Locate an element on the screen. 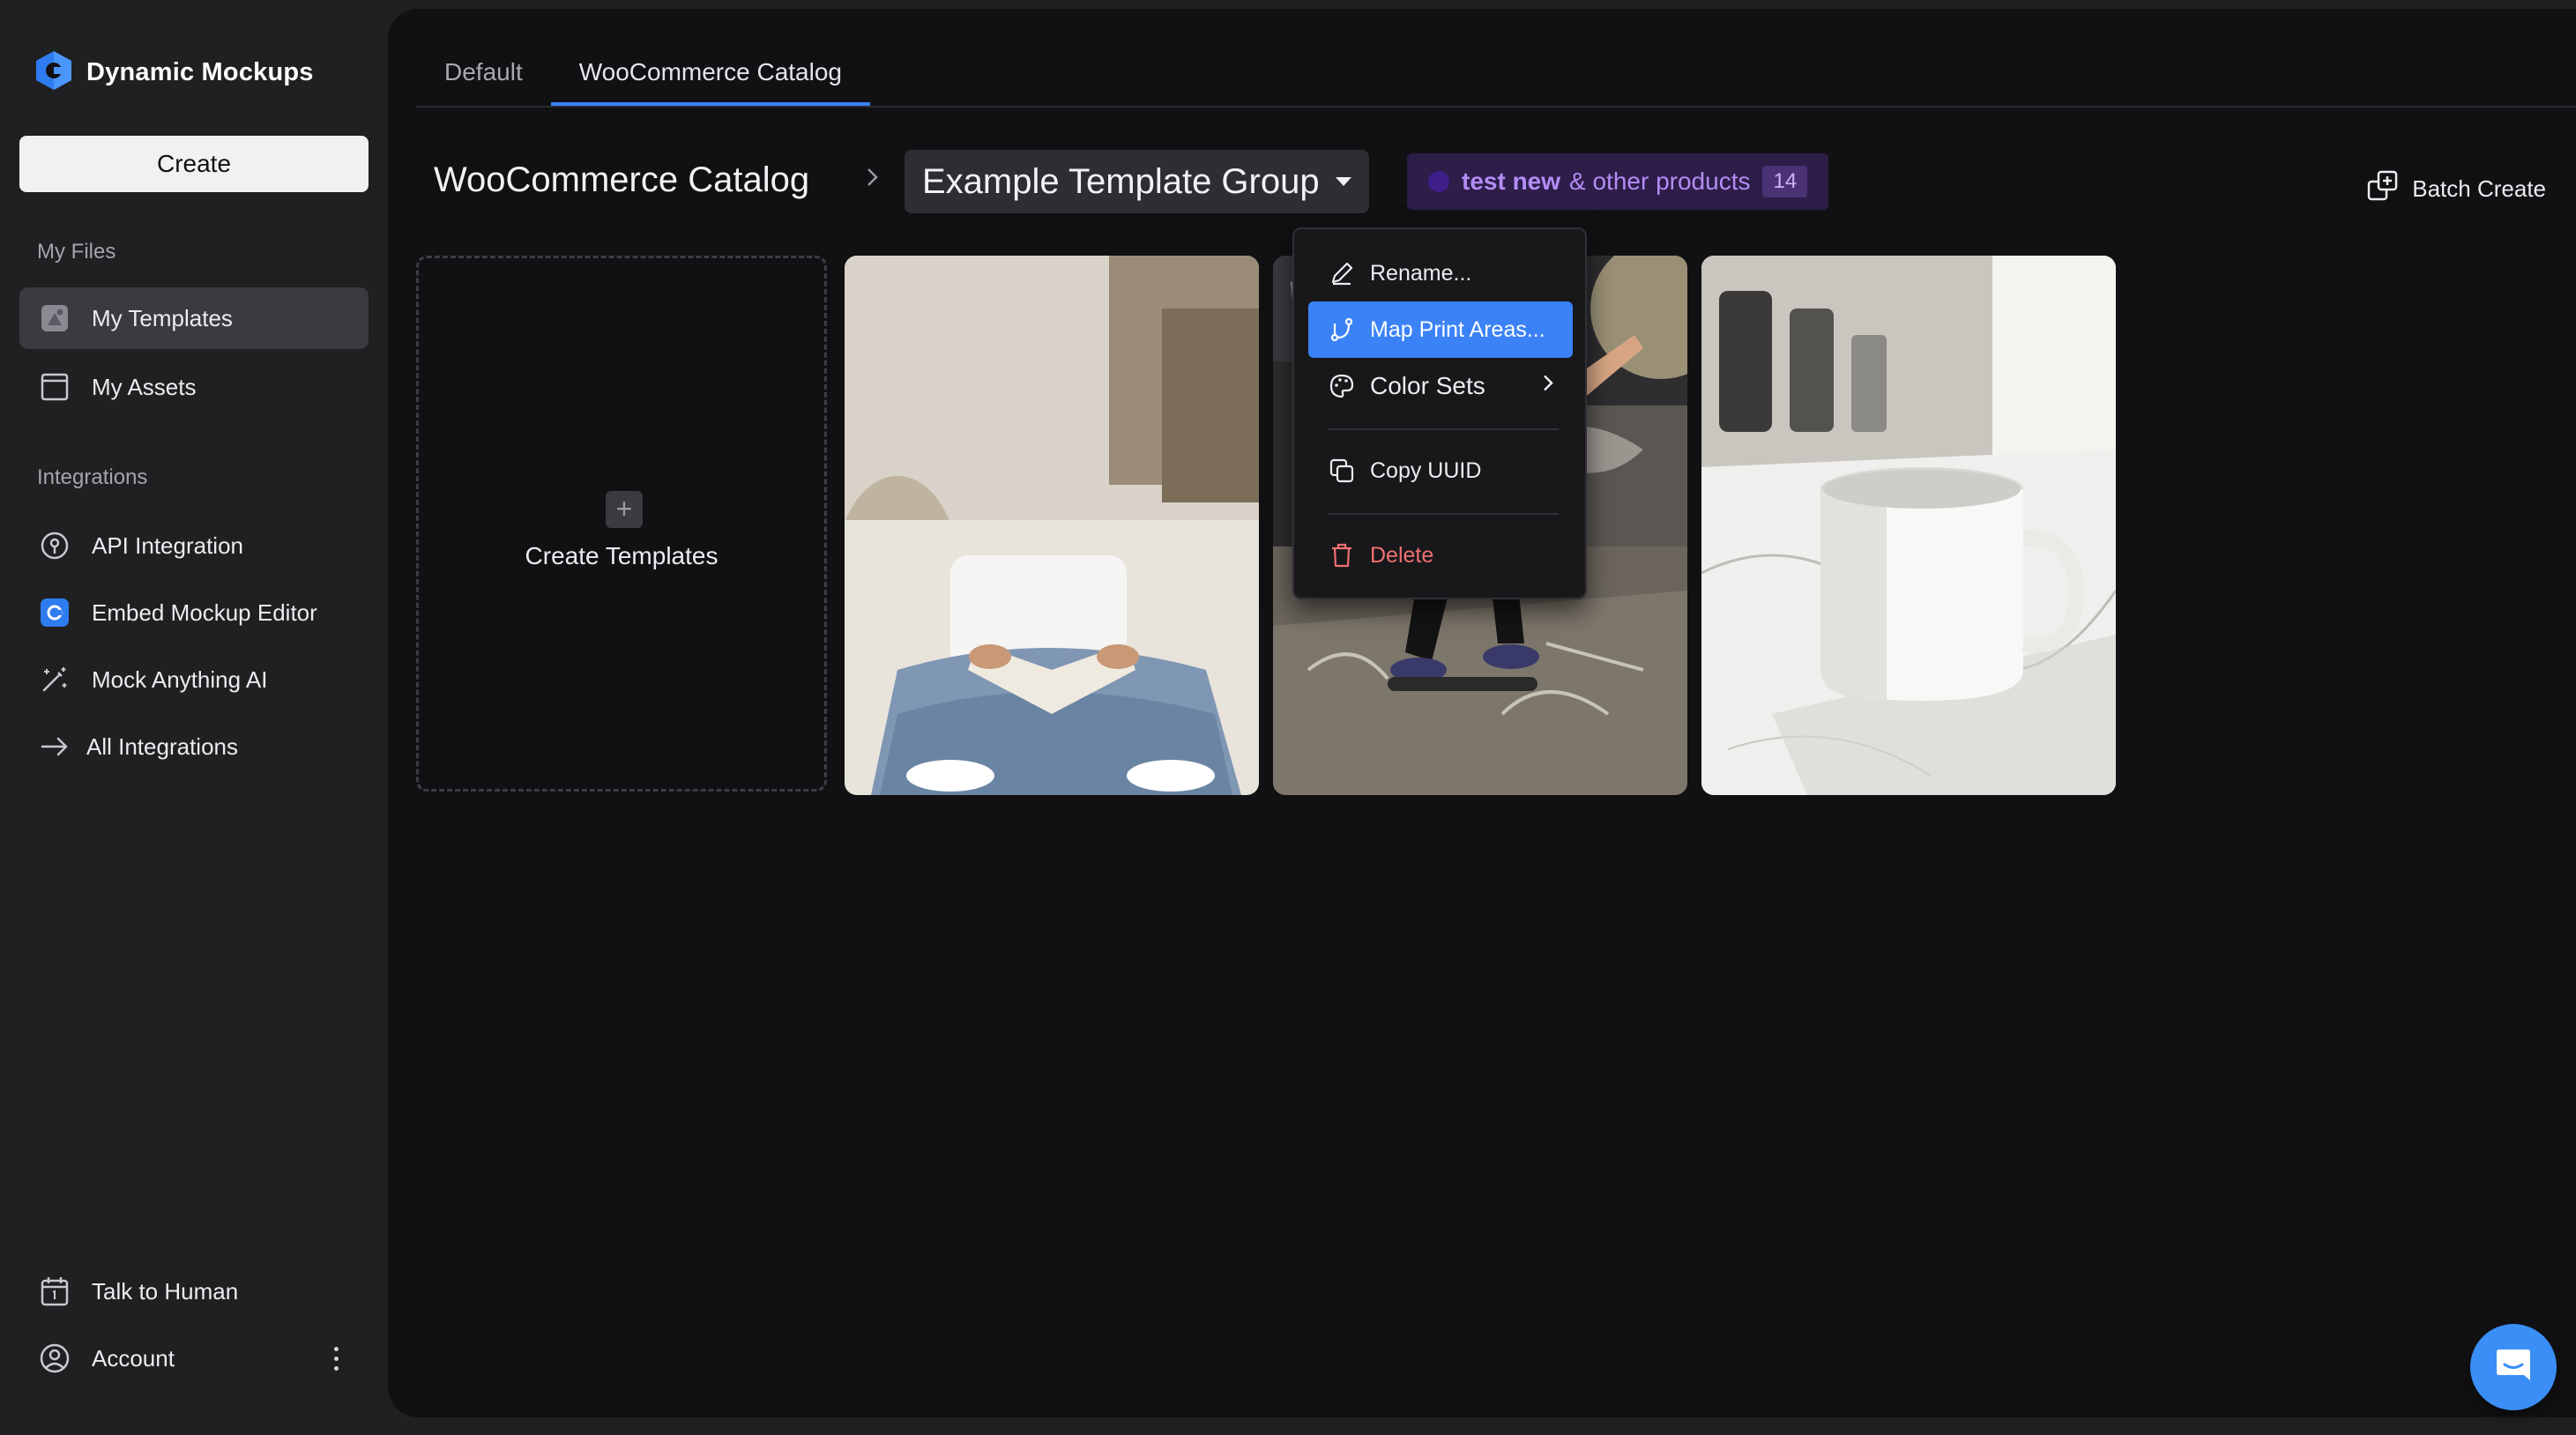  sidebar-item-label: My Templates is located at coordinates (163, 317).